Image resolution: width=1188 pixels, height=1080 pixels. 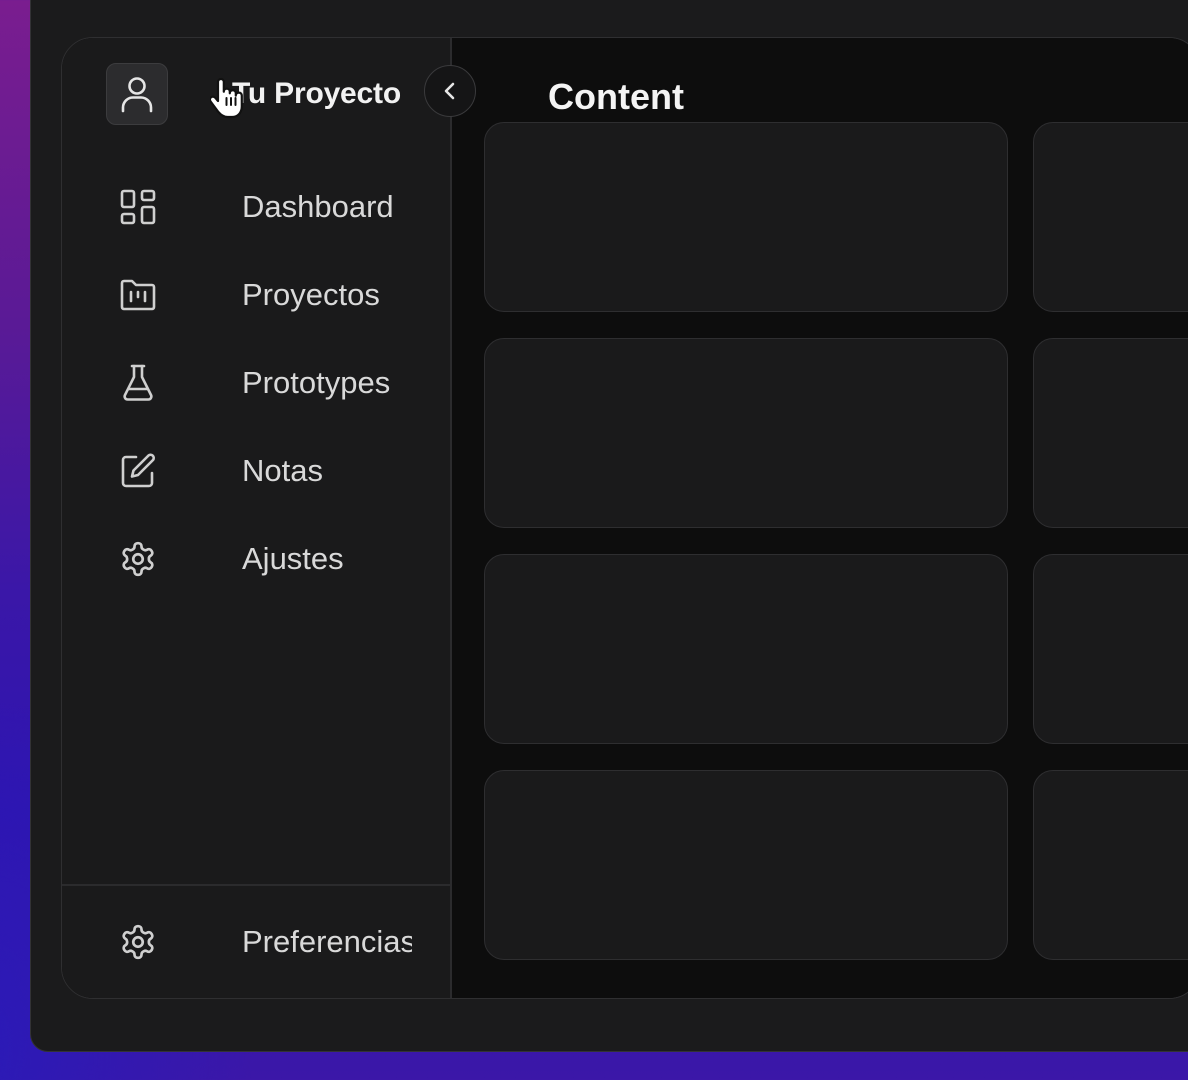 I want to click on sidebar-item-ajustes: Ajustes, so click(x=256, y=559).